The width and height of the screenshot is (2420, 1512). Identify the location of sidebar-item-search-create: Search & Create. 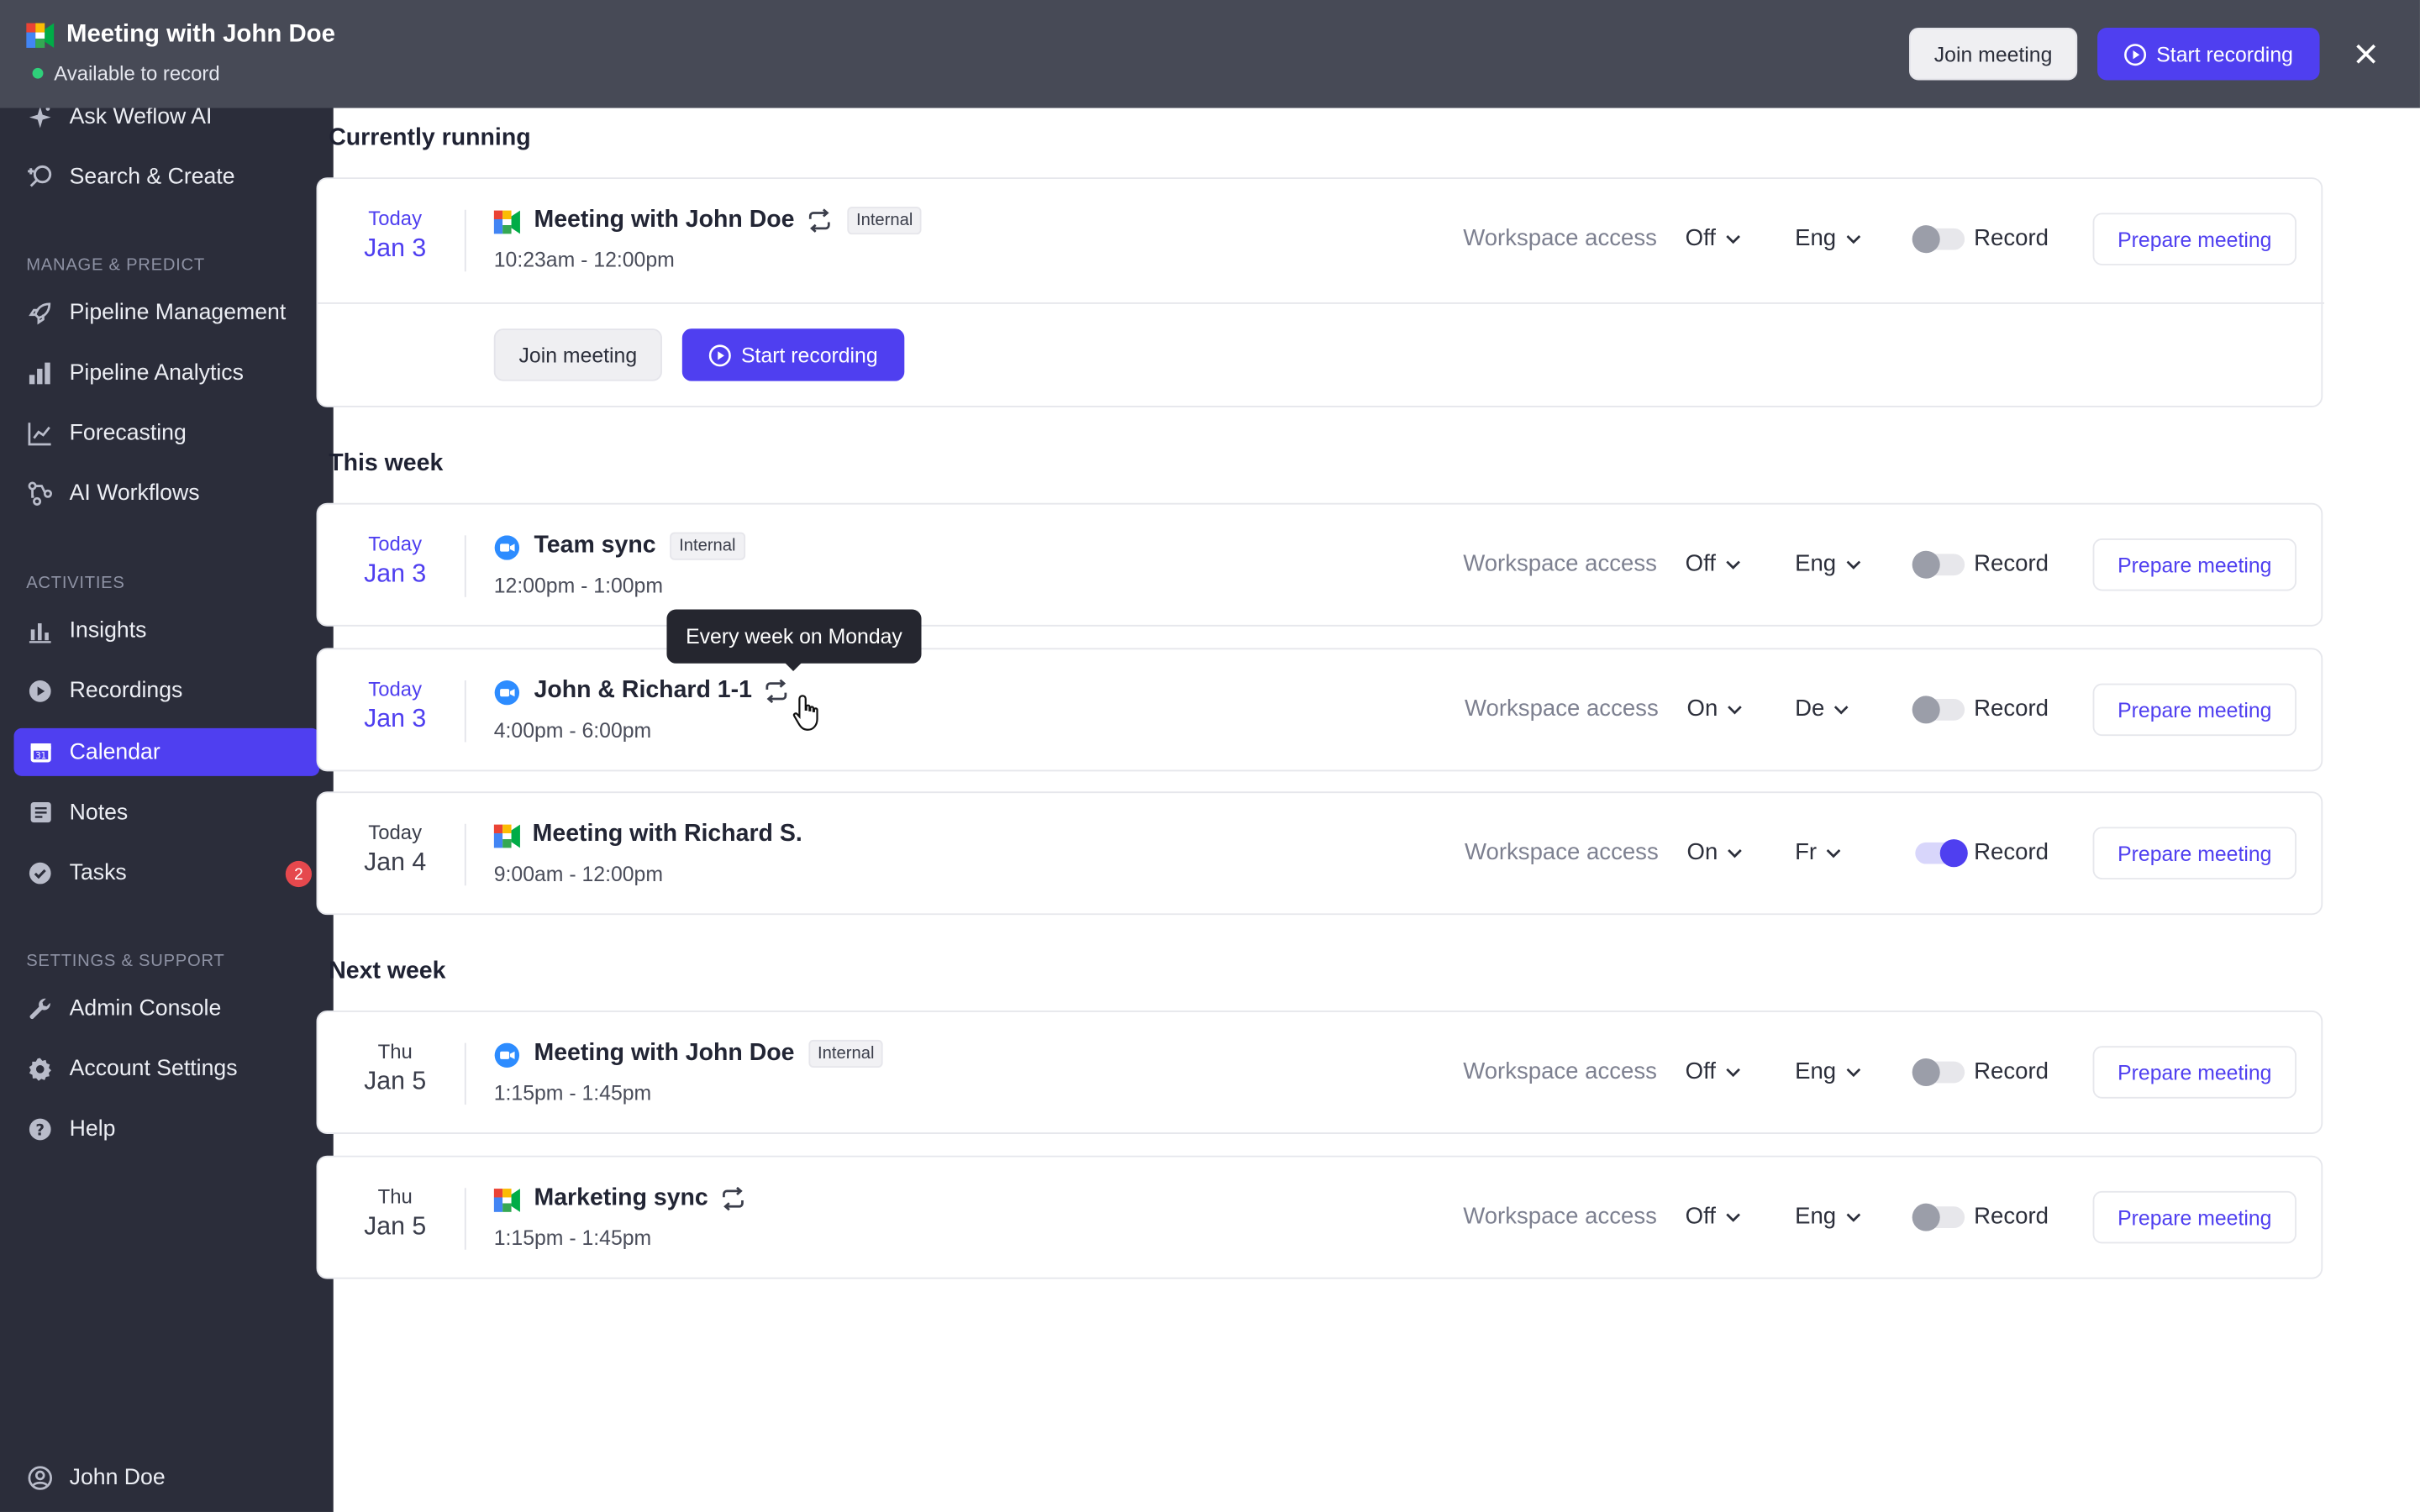
(167, 177).